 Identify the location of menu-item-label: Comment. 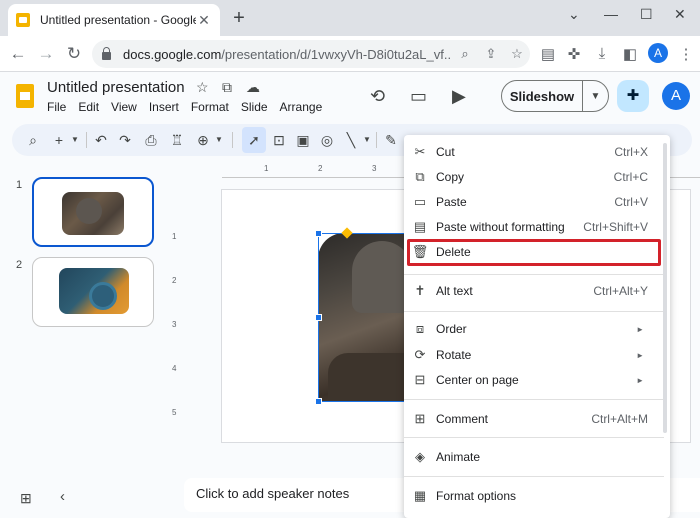
(462, 419).